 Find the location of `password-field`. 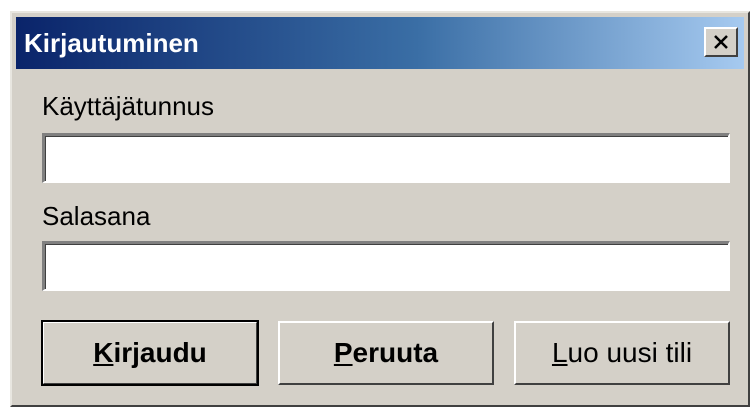

password-field is located at coordinates (386, 266).